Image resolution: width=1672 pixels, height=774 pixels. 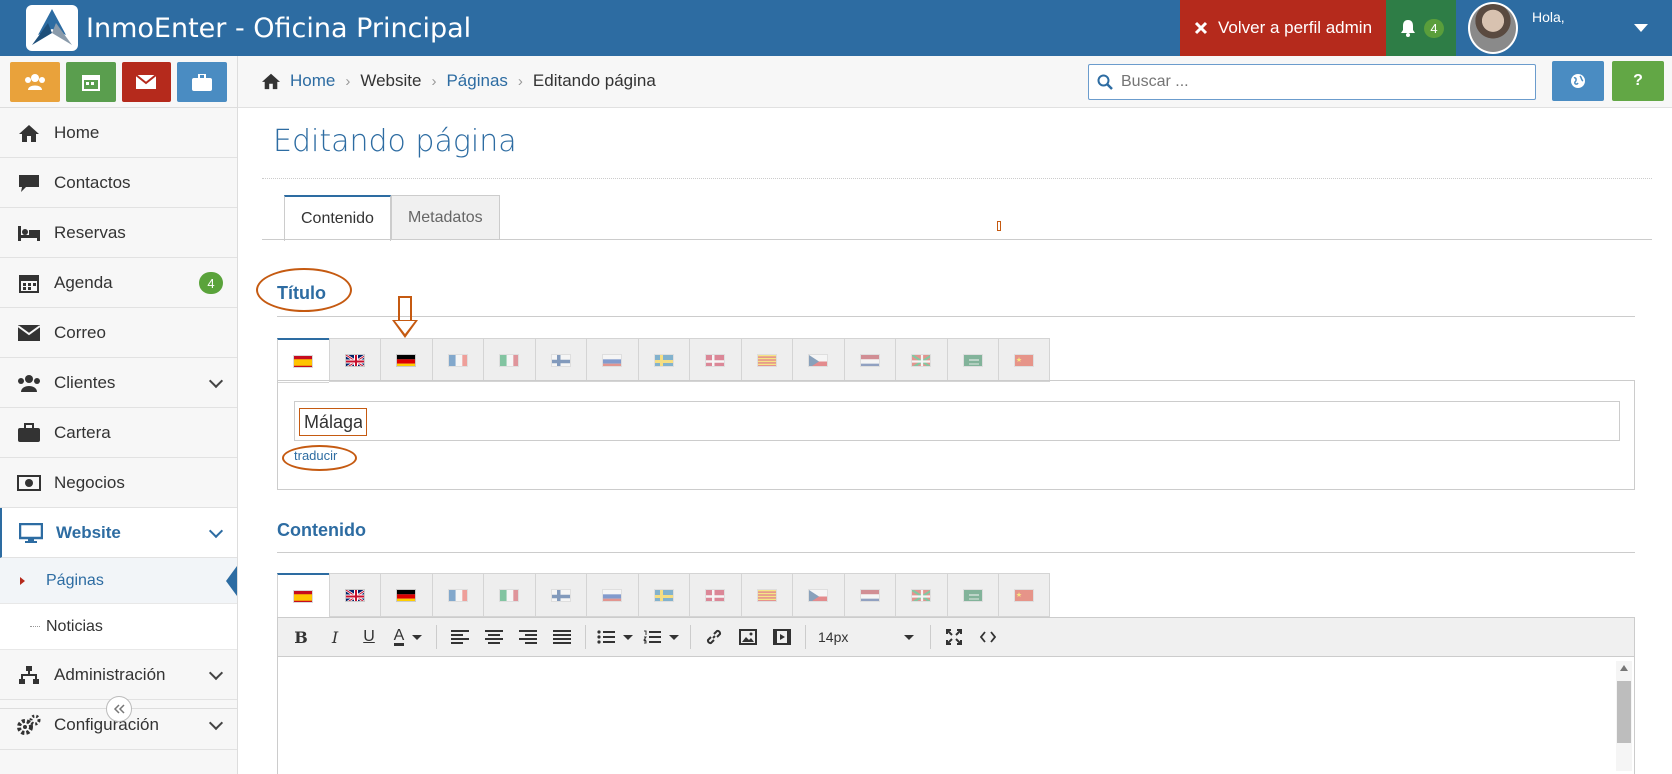 What do you see at coordinates (337, 218) in the screenshot?
I see `tab-contenido: Contenido` at bounding box center [337, 218].